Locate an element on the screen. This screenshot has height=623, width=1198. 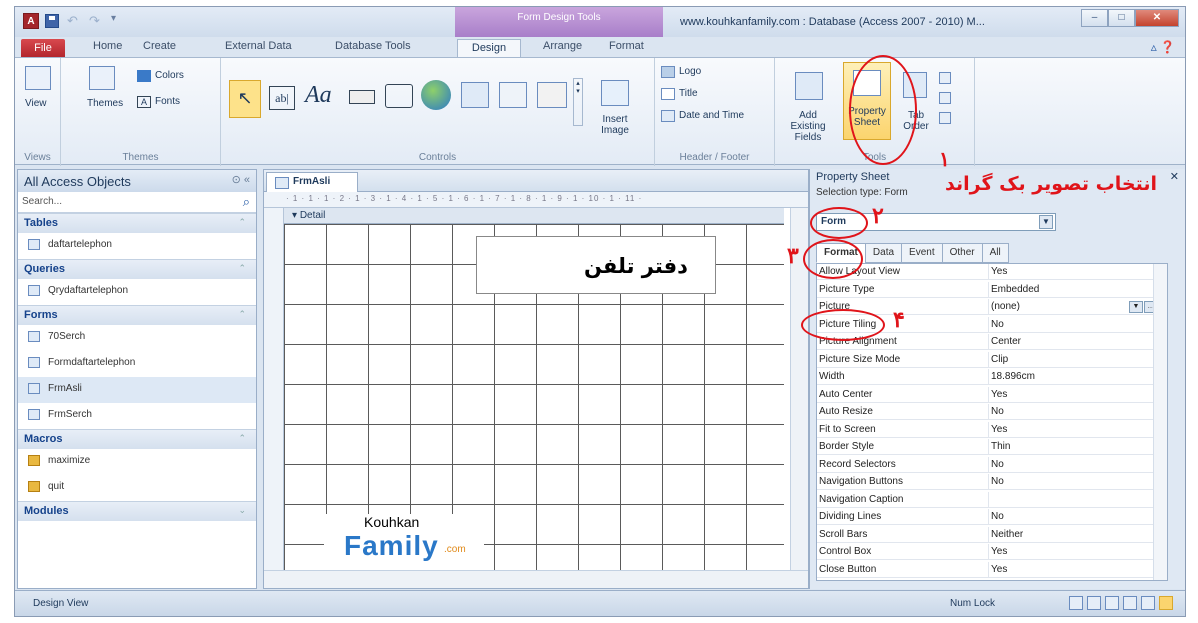
tab-file: File is located at coordinates (43, 48).